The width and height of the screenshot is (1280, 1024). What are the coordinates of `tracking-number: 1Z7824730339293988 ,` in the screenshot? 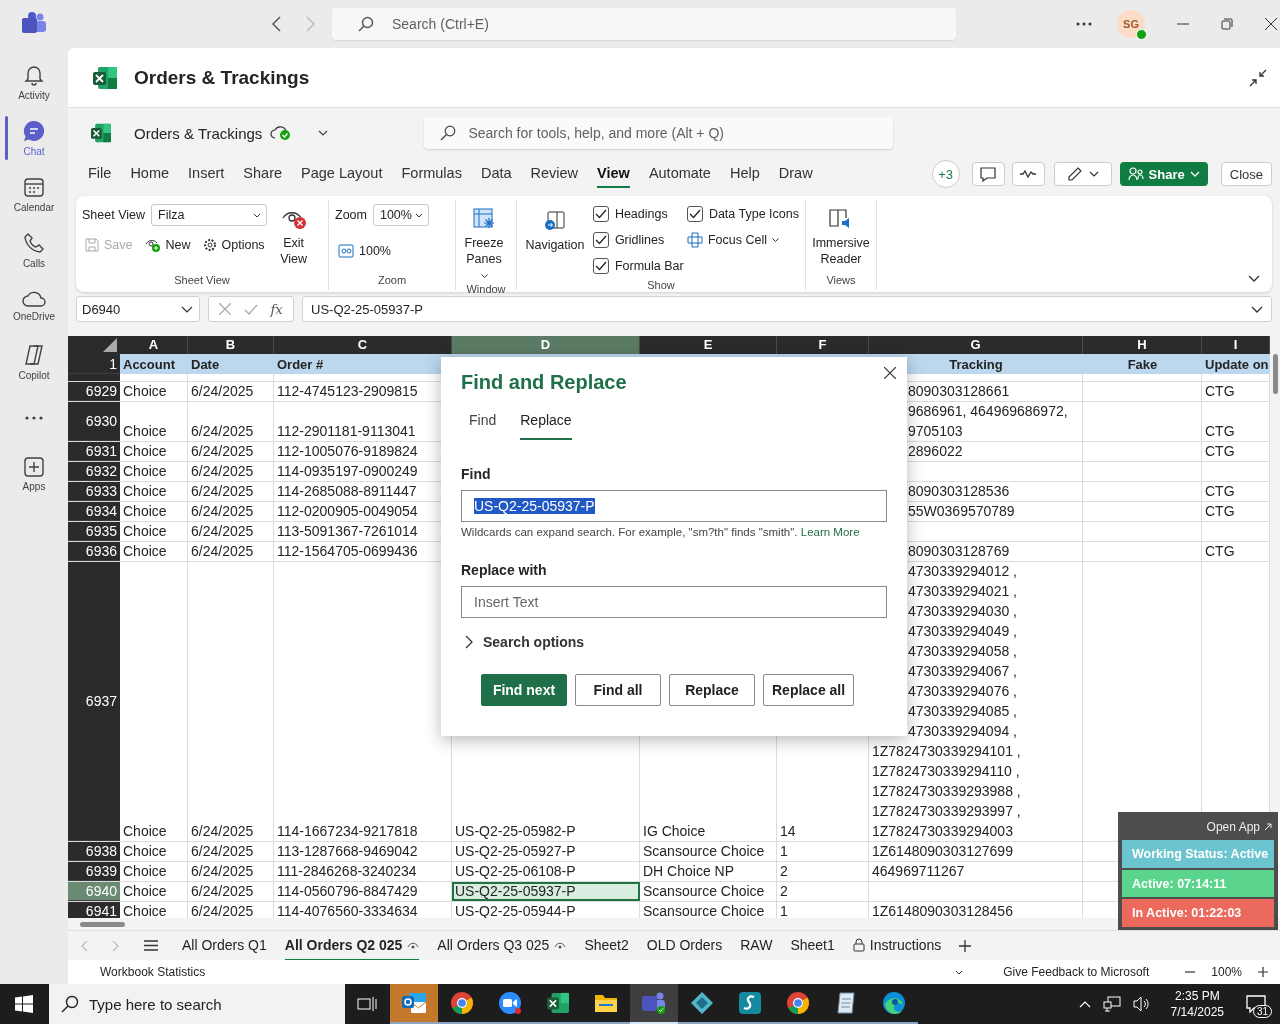 It's located at (946, 791).